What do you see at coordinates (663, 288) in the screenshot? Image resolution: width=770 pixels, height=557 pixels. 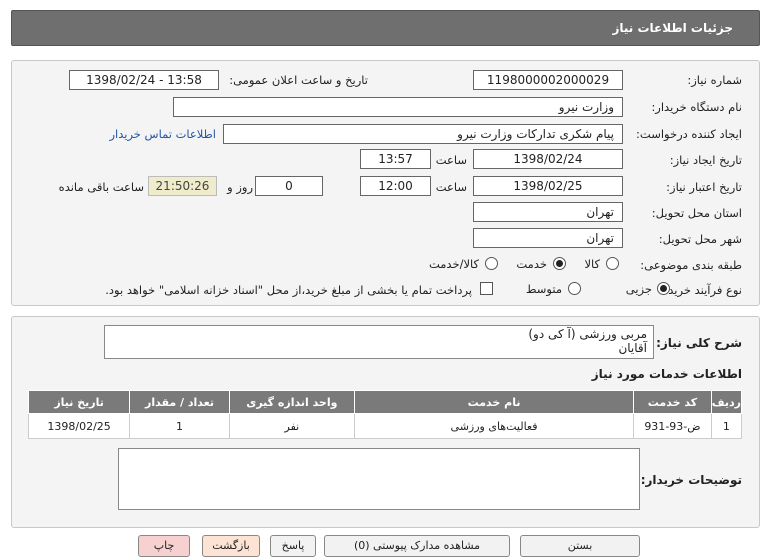 I see `process-minor-radio` at bounding box center [663, 288].